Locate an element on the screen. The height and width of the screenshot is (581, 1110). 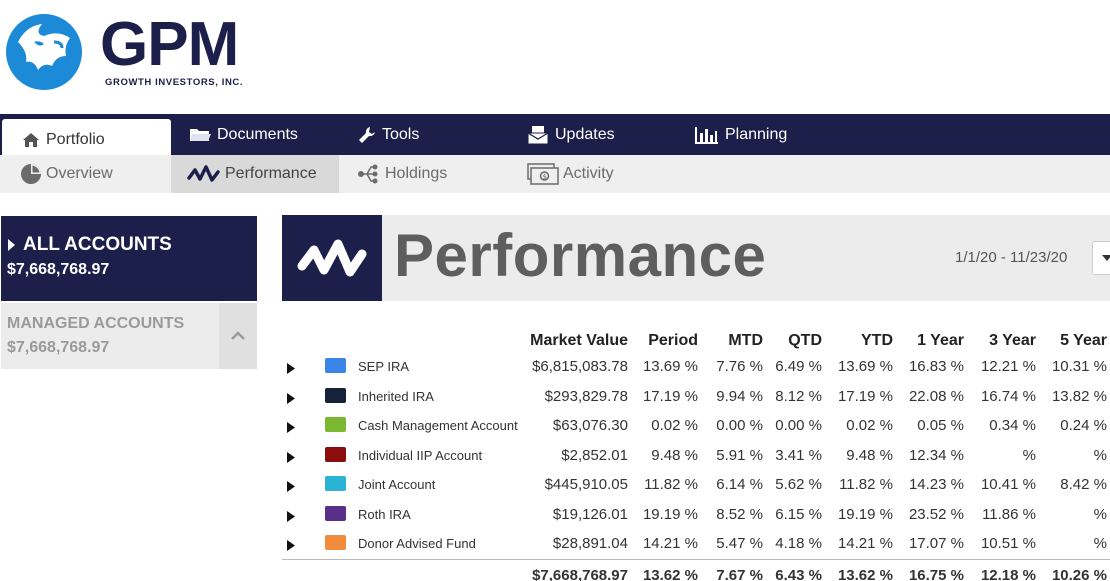
cell-ytd: 0.02 % is located at coordinates (869, 425).